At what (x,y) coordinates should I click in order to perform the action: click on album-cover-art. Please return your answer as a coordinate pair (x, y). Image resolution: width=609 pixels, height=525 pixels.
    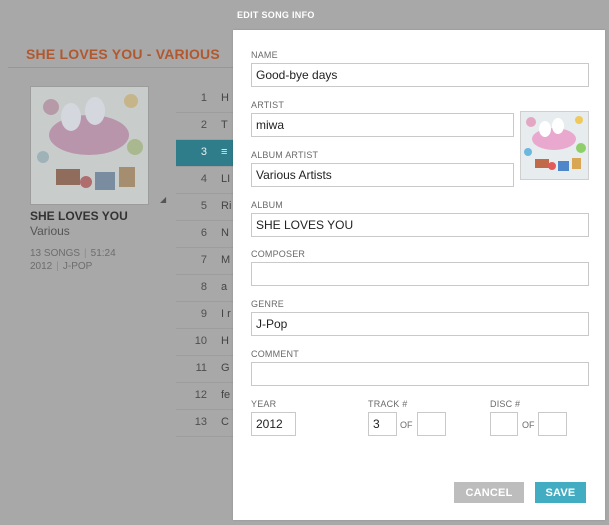
    Looking at the image, I should click on (89, 145).